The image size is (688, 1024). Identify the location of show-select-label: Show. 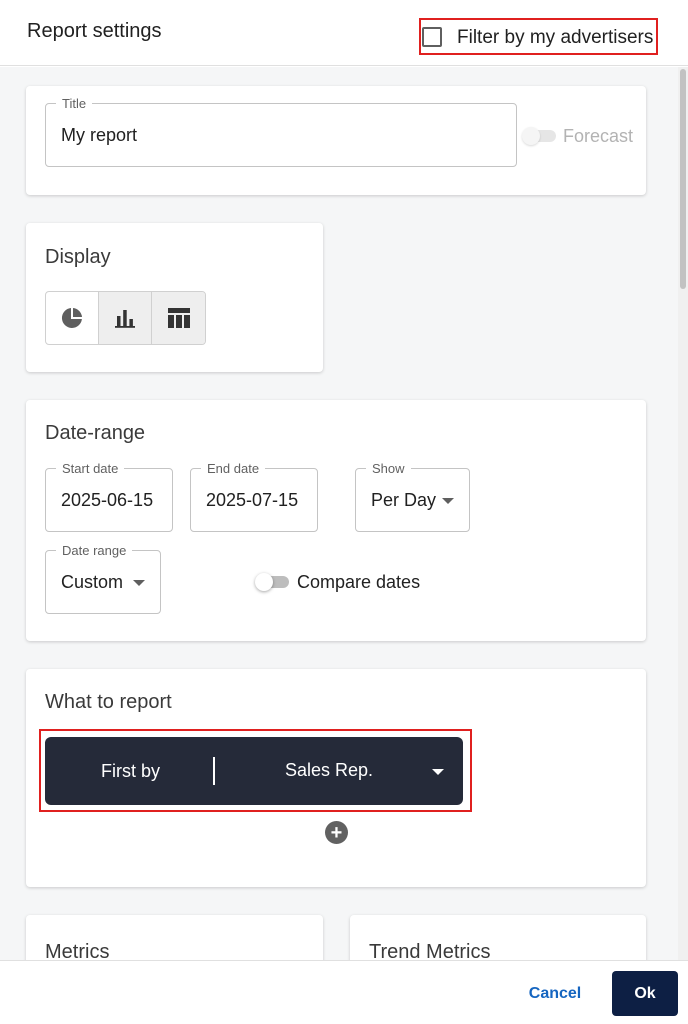
(388, 469).